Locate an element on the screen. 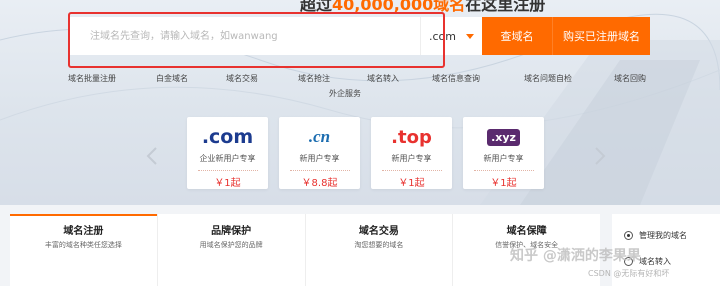  cn-logo: .cn is located at coordinates (319, 137).